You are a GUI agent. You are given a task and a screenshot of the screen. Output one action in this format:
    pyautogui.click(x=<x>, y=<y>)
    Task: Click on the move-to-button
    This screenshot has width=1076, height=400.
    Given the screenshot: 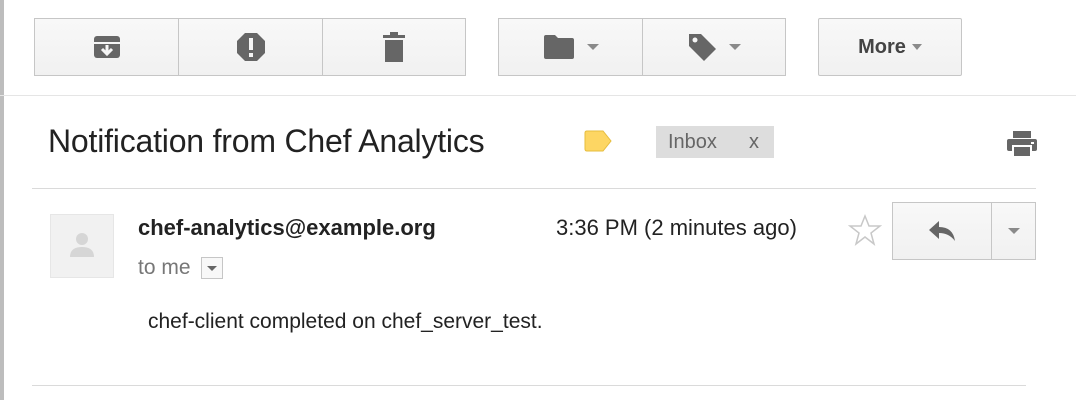 What is the action you would take?
    pyautogui.click(x=570, y=47)
    